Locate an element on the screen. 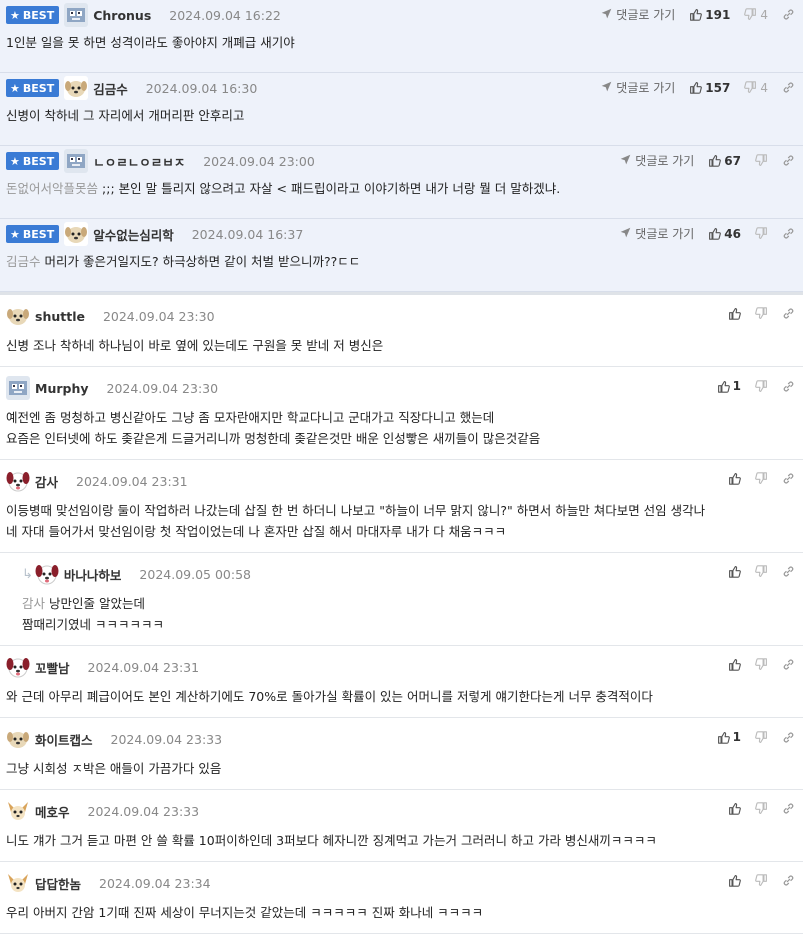 The height and width of the screenshot is (934, 803). reply-target: 돈없어서악플못씀 is located at coordinates (52, 188).